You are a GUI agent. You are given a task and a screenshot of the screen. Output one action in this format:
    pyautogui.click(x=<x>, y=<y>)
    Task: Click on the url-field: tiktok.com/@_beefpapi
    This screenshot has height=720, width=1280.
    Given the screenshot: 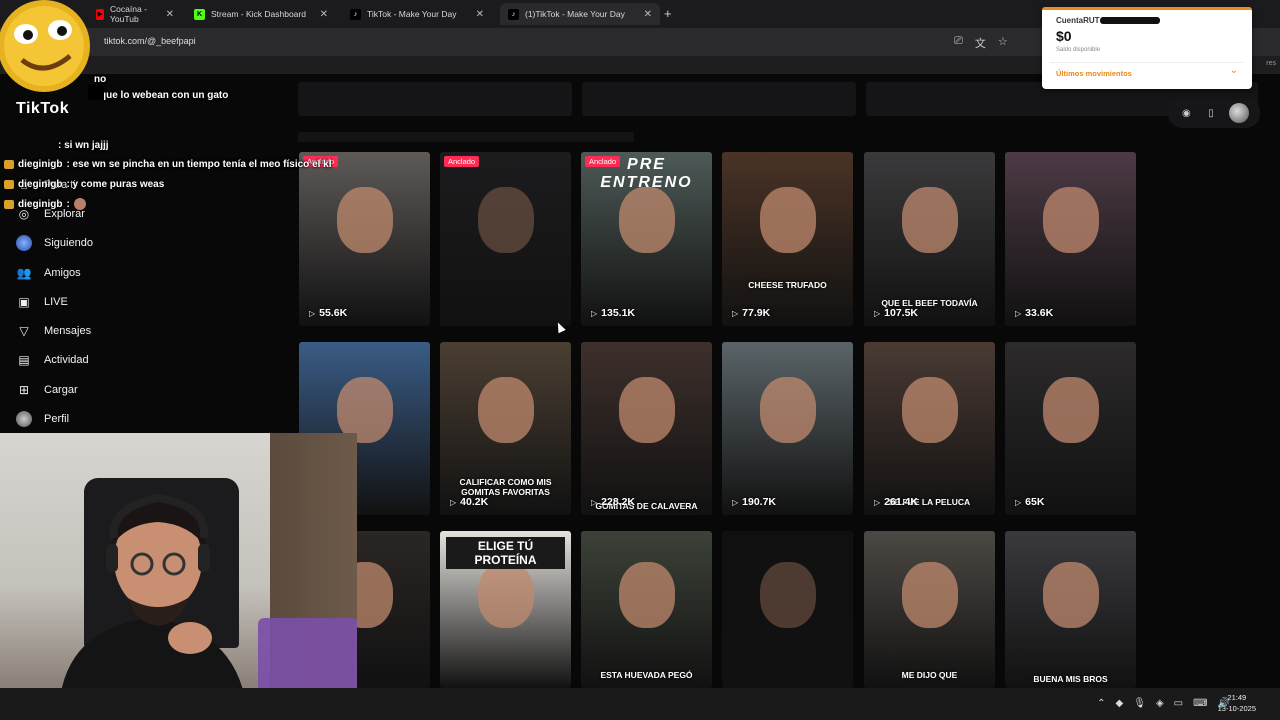 What is the action you would take?
    pyautogui.click(x=150, y=41)
    